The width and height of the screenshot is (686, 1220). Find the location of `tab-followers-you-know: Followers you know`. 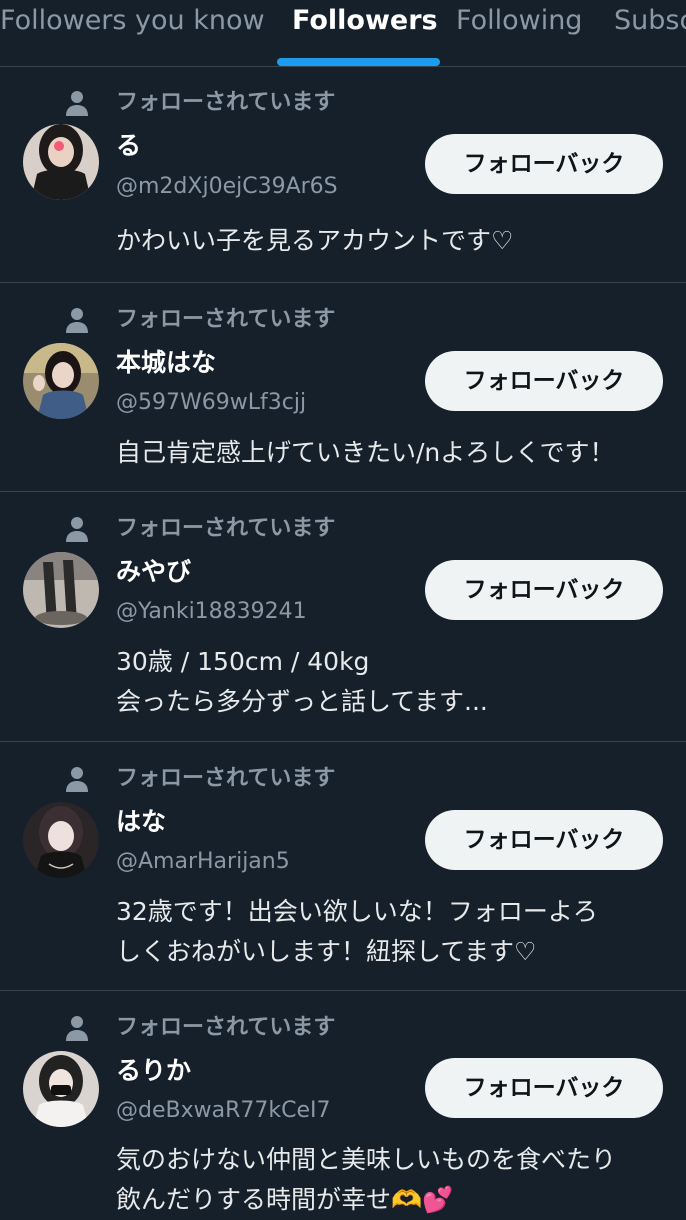

tab-followers-you-know: Followers you know is located at coordinates (132, 21).